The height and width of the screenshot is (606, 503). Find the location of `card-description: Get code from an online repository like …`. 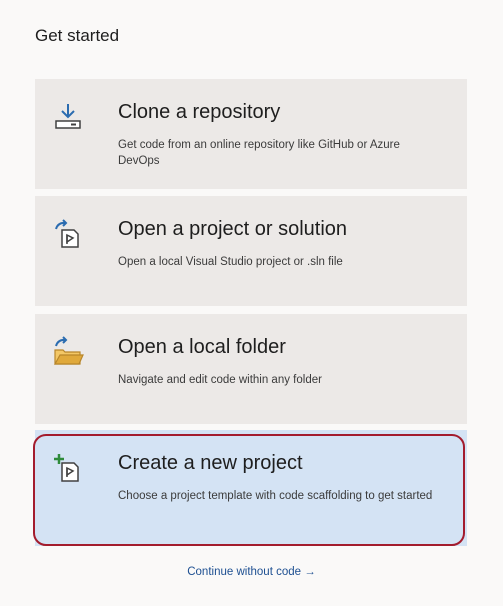

card-description: Get code from an online repository like … is located at coordinates (259, 153).